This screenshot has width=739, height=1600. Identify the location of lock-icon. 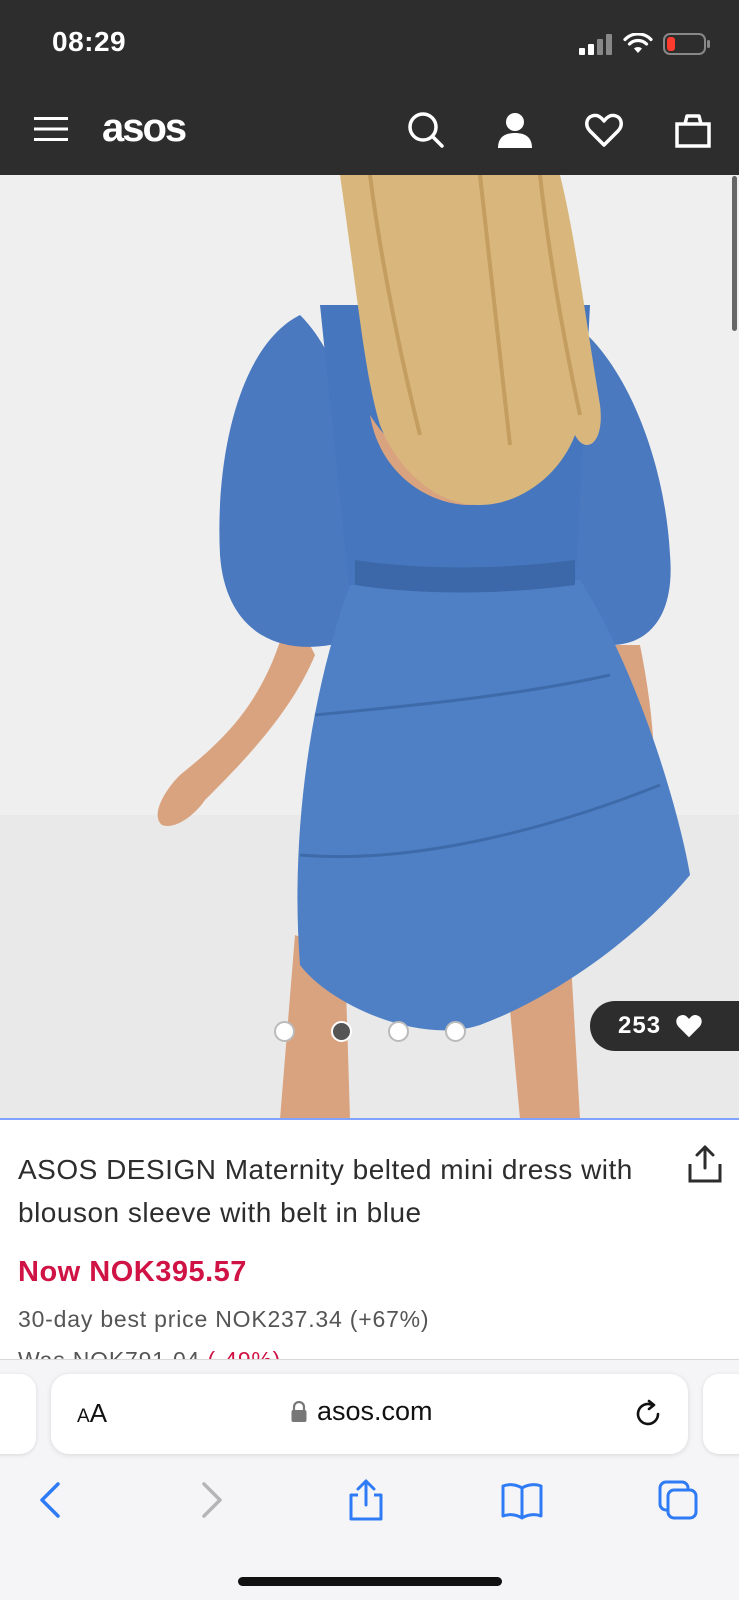
(299, 1411).